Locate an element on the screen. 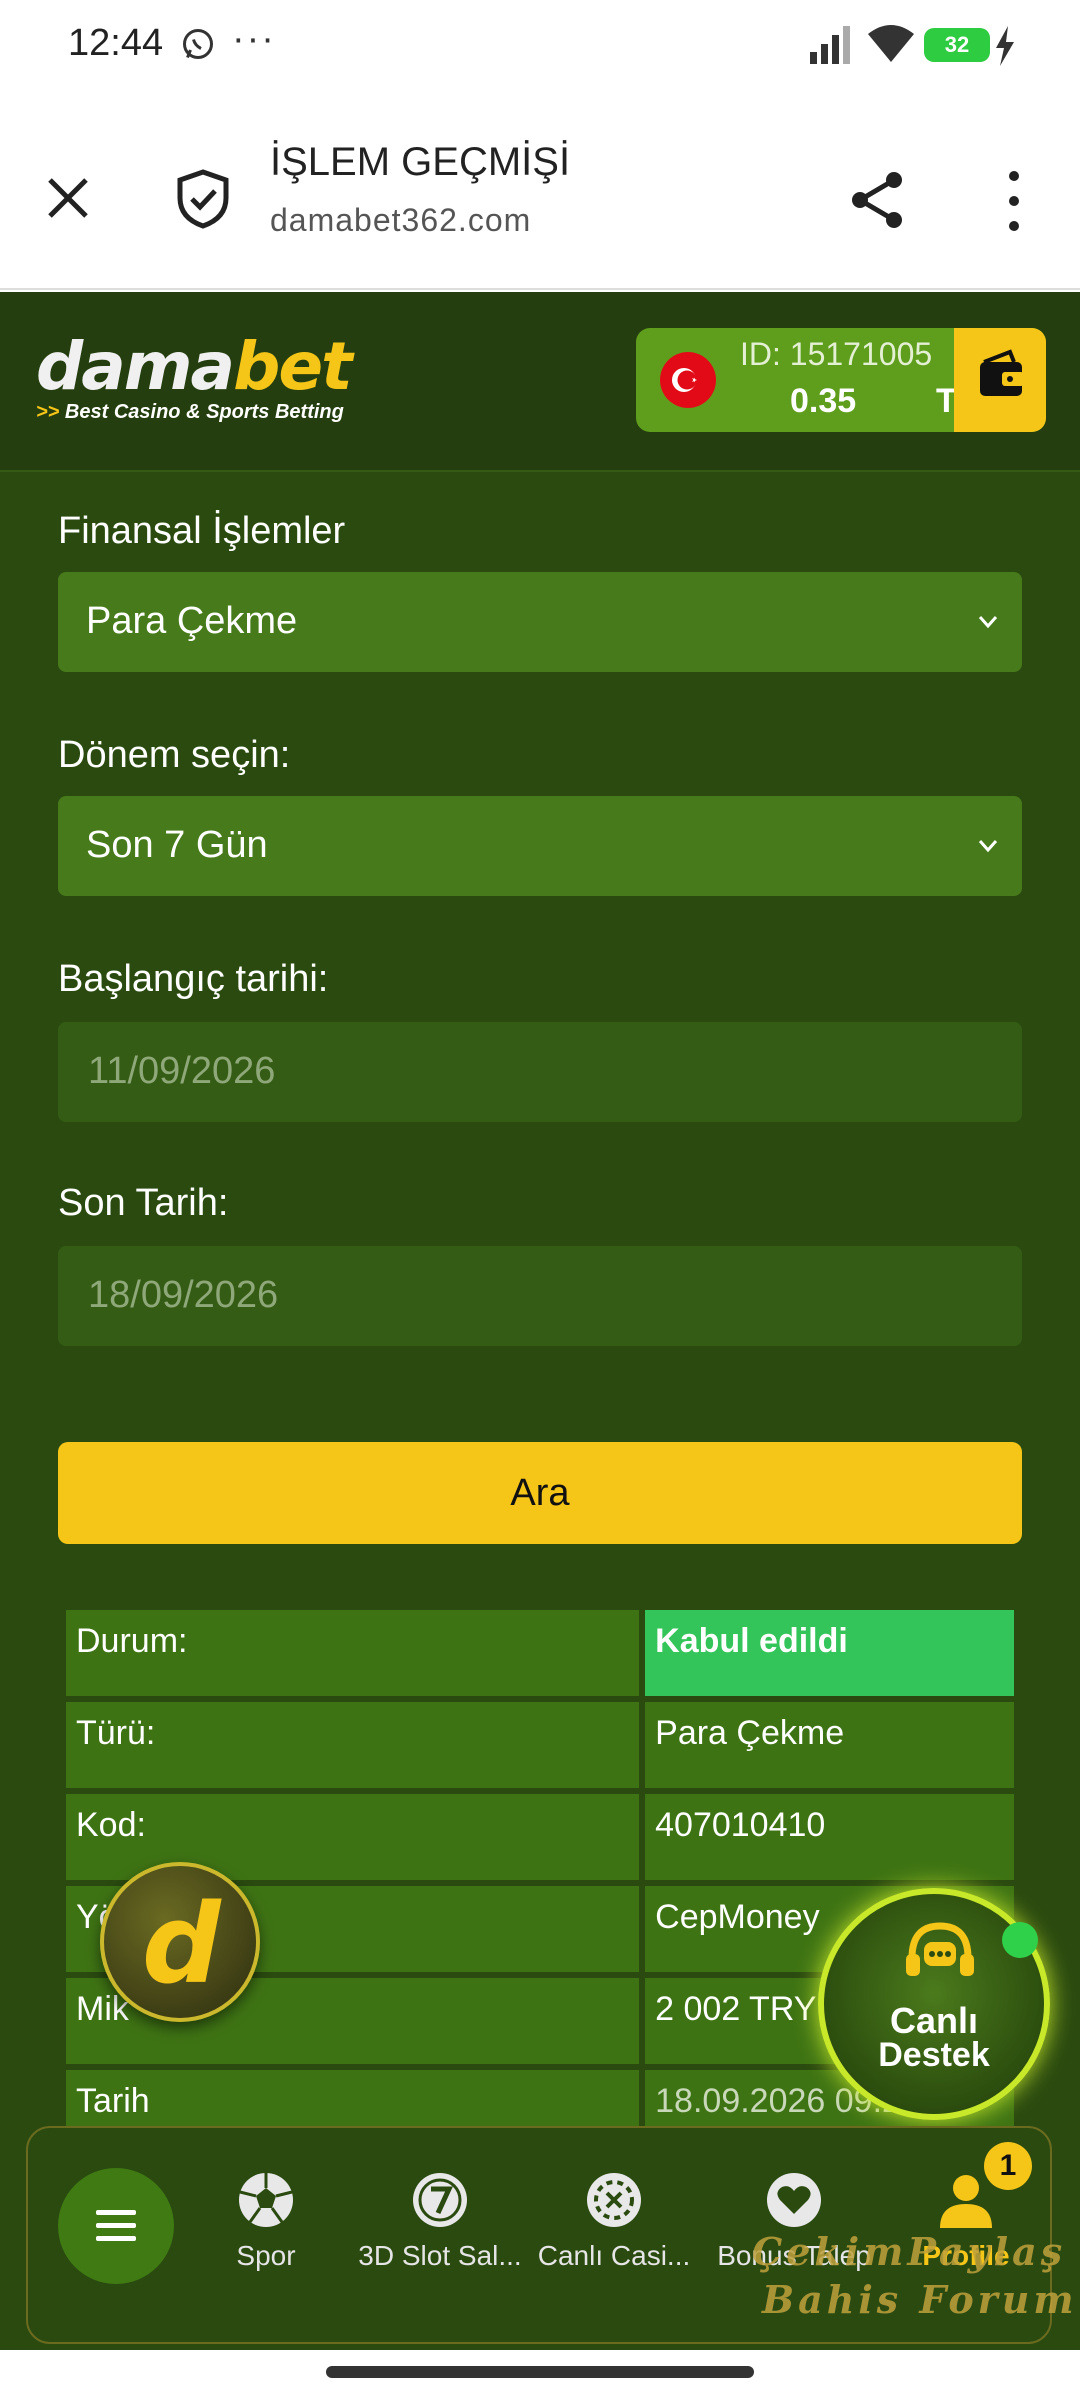 This screenshot has width=1080, height=2400. hamburger-icon is located at coordinates (116, 2225).